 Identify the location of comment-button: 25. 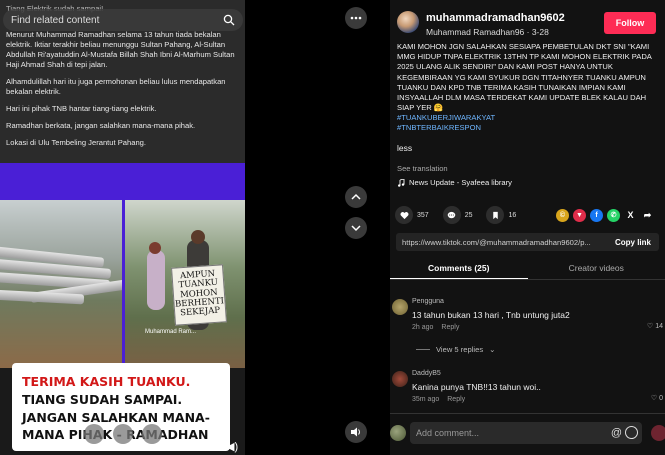
(457, 215).